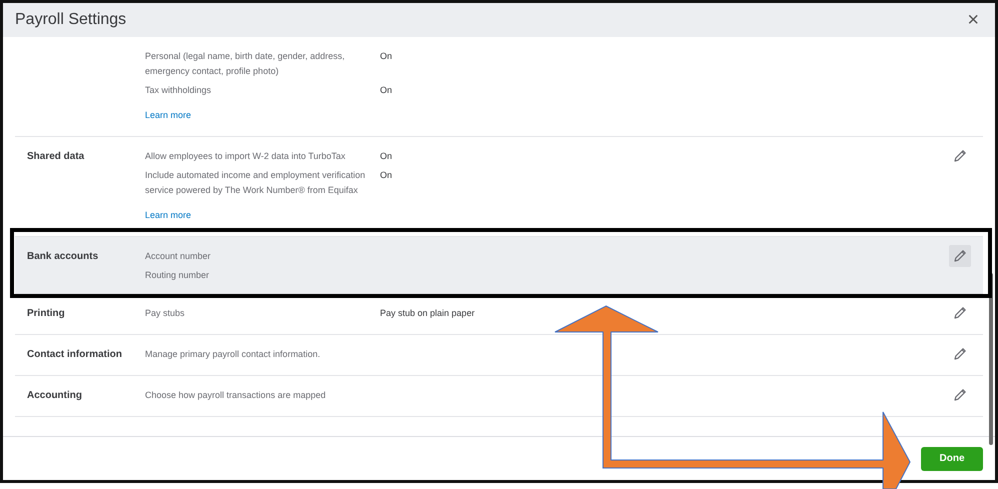 Image resolution: width=998 pixels, height=489 pixels. Describe the element at coordinates (973, 20) in the screenshot. I see `close-button: ×` at that location.